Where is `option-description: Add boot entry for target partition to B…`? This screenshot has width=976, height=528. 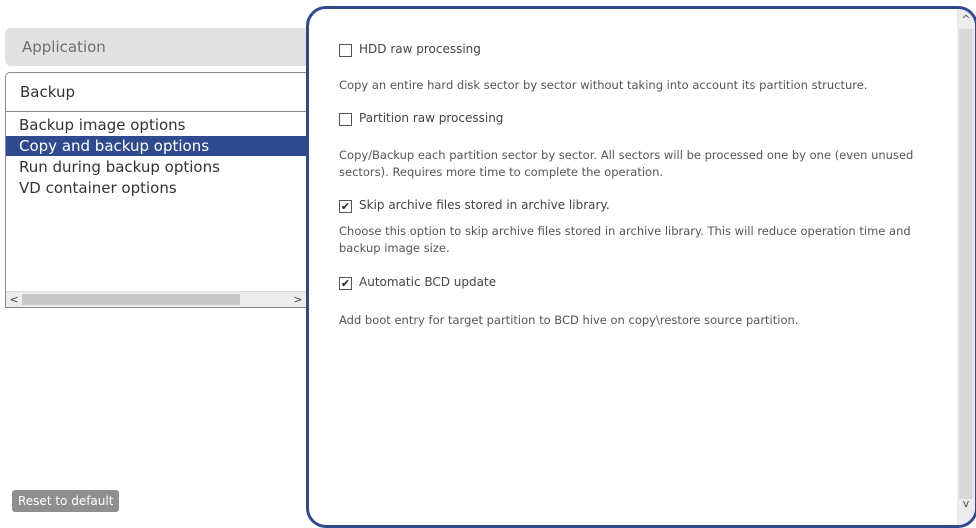
option-description: Add boot entry for target partition to B… is located at coordinates (569, 320).